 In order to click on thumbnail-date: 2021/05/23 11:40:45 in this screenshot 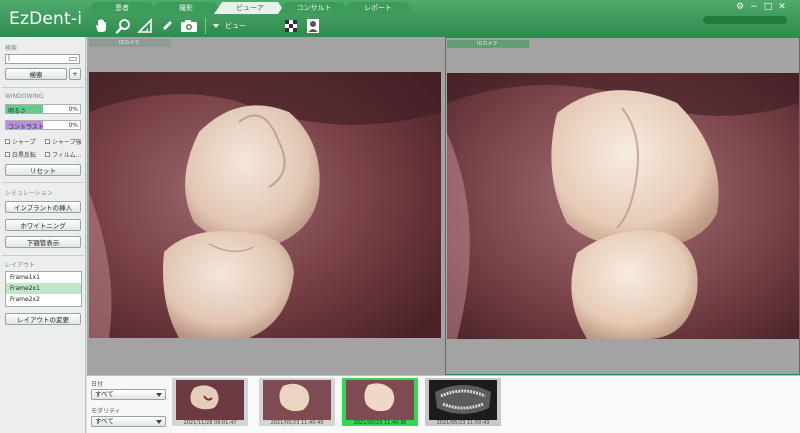, I will do `click(297, 423)`.